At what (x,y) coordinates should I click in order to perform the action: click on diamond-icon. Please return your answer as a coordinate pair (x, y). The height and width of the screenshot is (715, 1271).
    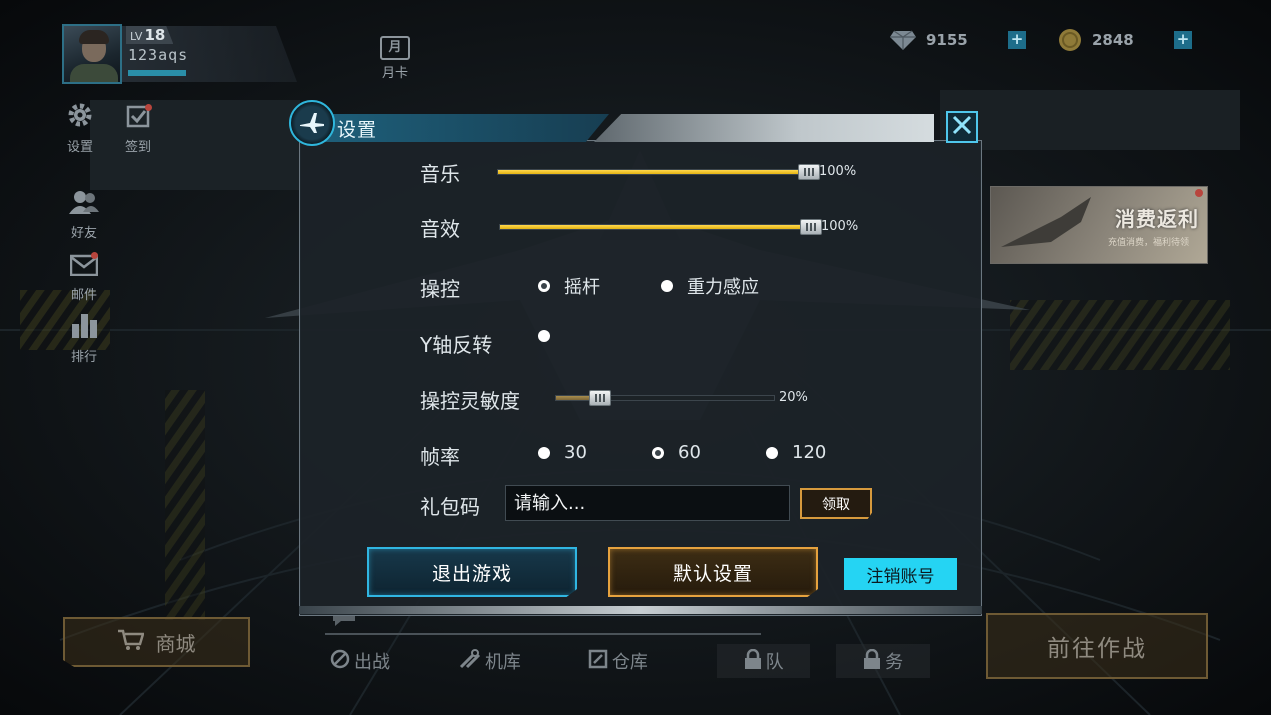
    Looking at the image, I should click on (903, 40).